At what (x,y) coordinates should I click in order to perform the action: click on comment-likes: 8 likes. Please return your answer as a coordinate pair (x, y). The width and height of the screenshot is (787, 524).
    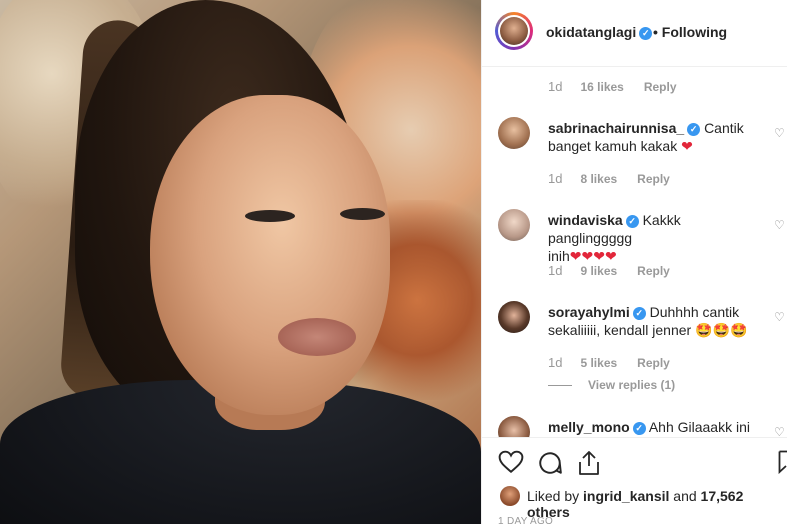
    Looking at the image, I should click on (598, 179).